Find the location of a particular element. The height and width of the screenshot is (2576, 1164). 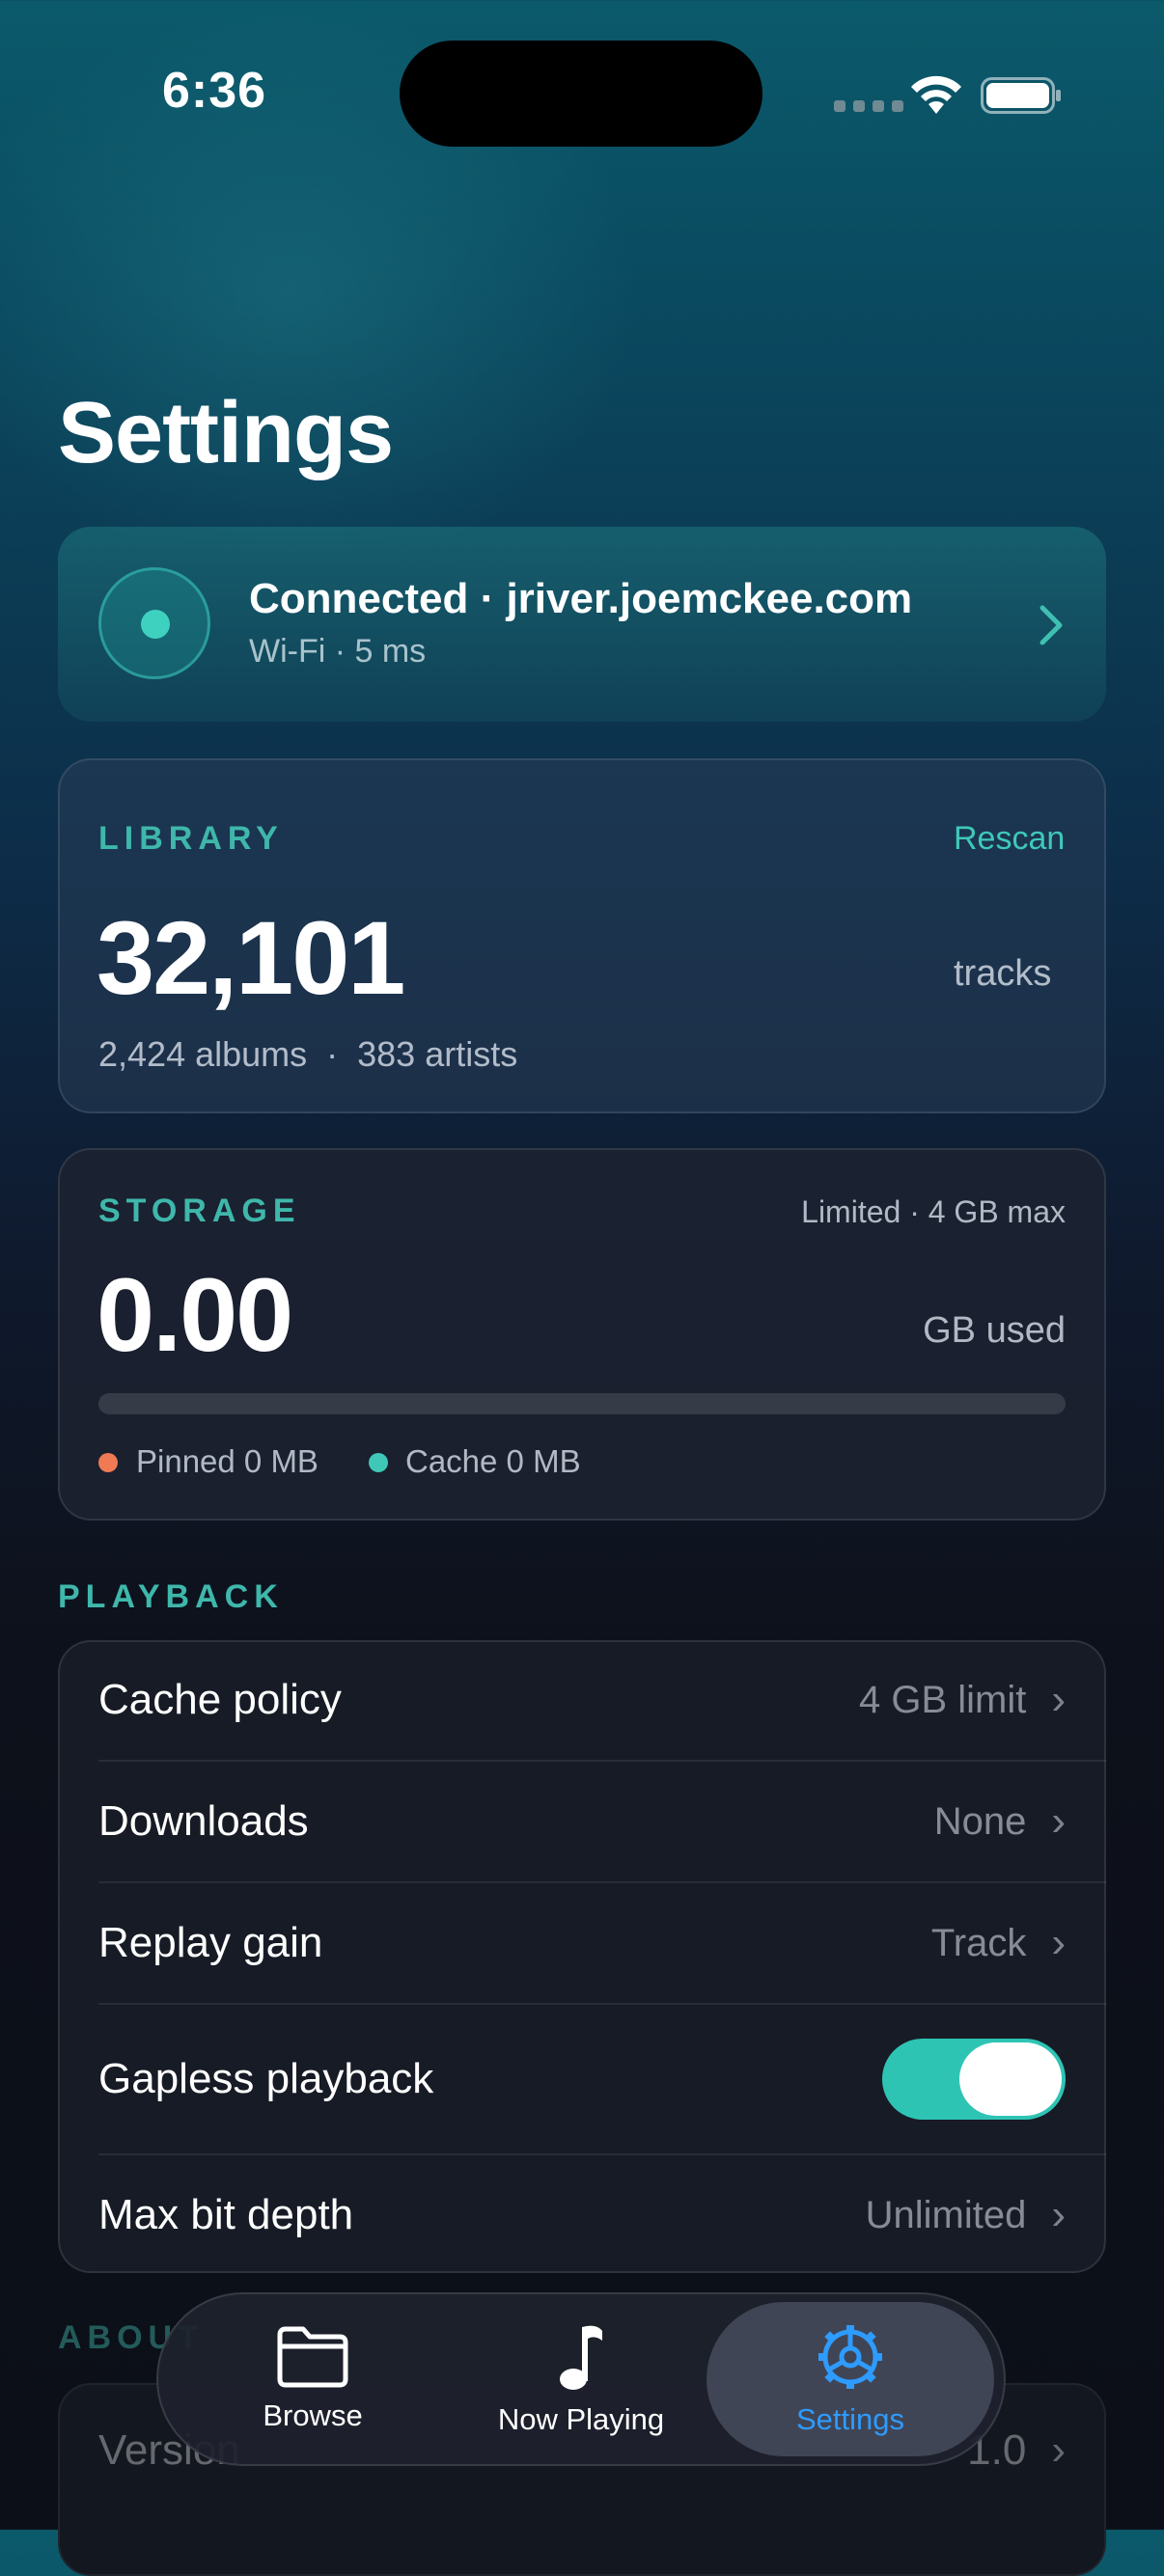

row-value: Unlimited is located at coordinates (946, 2214).